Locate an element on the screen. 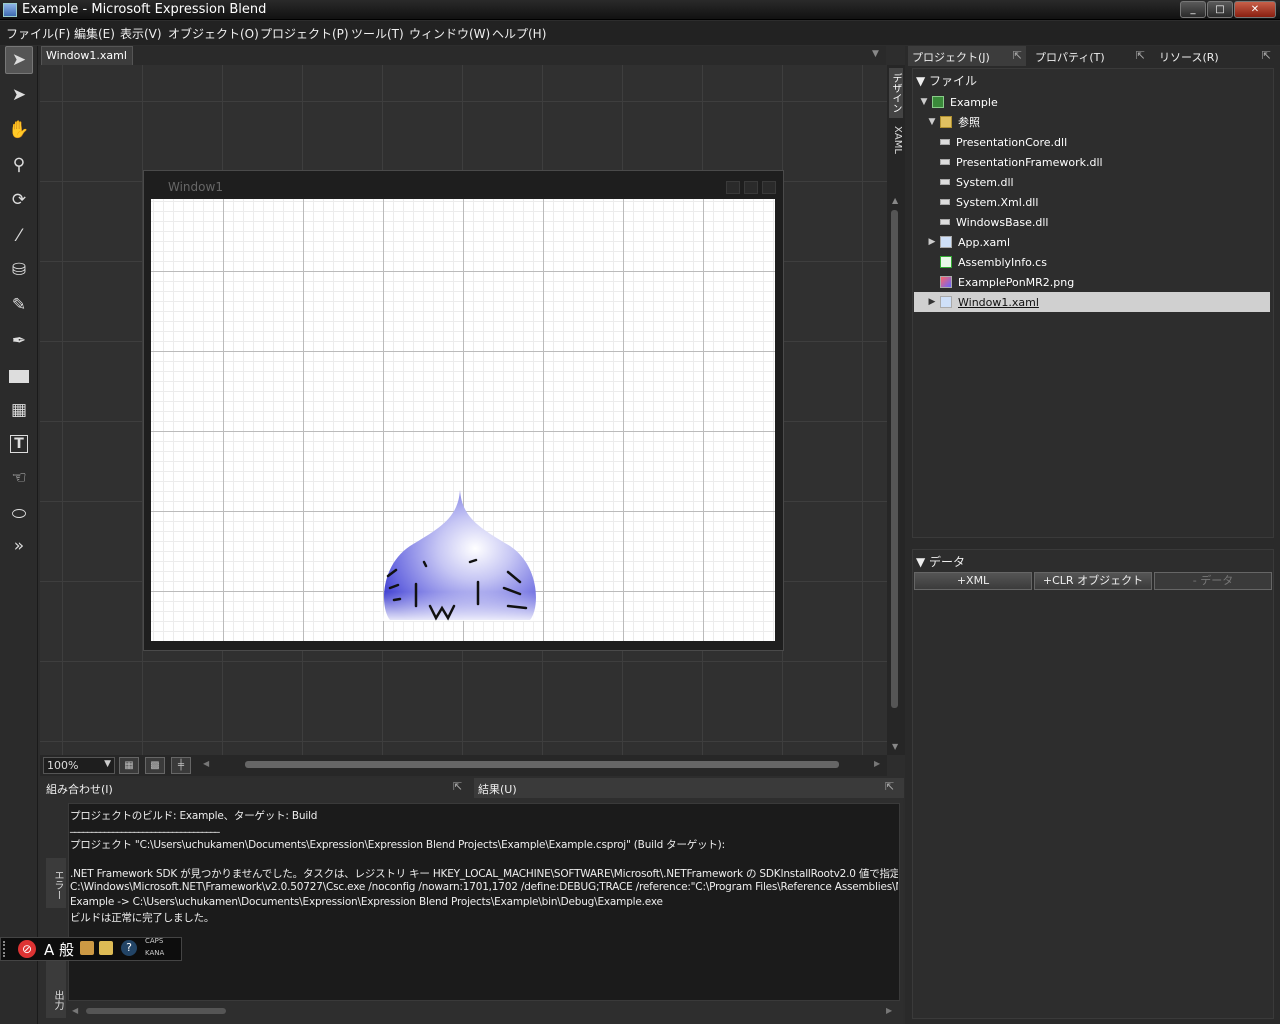 The width and height of the screenshot is (1280, 1024). tree-item-project: ▼ Example is located at coordinates (1092, 102).